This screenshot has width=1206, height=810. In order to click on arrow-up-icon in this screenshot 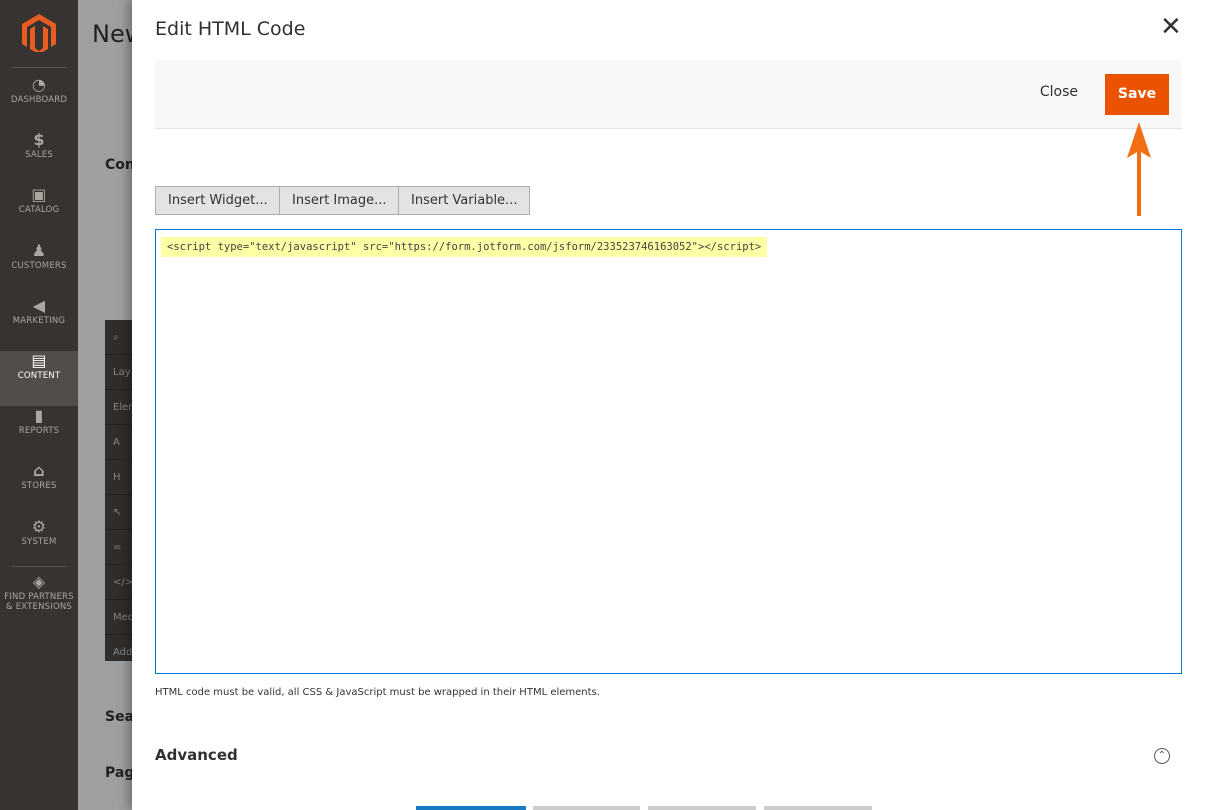, I will do `click(1139, 169)`.